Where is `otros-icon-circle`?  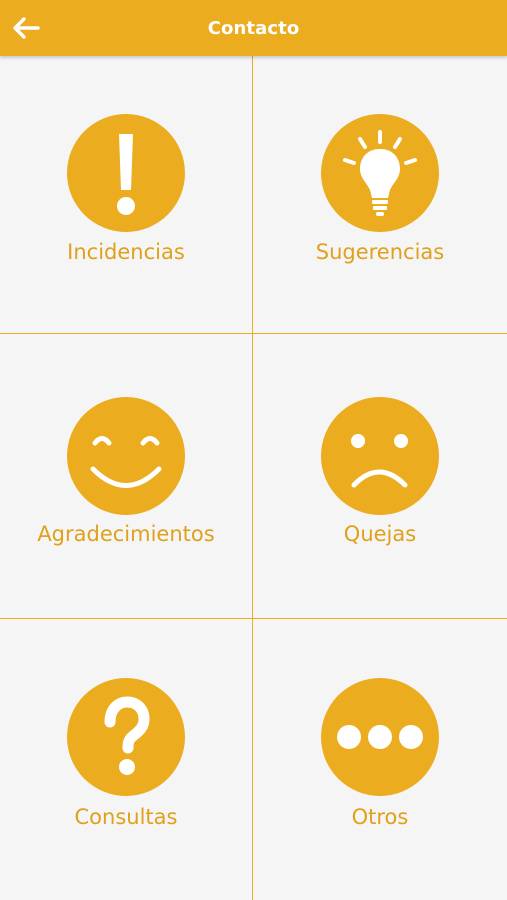 otros-icon-circle is located at coordinates (380, 737).